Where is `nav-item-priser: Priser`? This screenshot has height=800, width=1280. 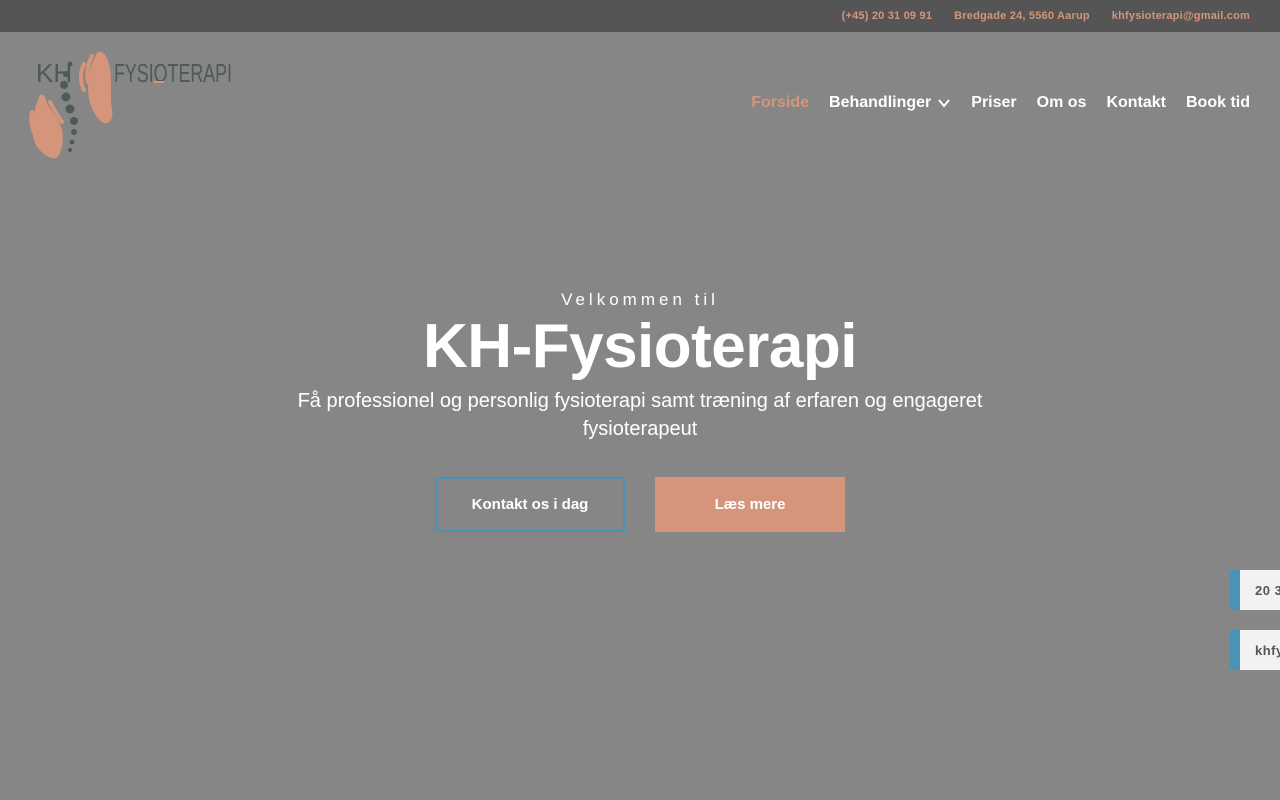 nav-item-priser: Priser is located at coordinates (993, 103).